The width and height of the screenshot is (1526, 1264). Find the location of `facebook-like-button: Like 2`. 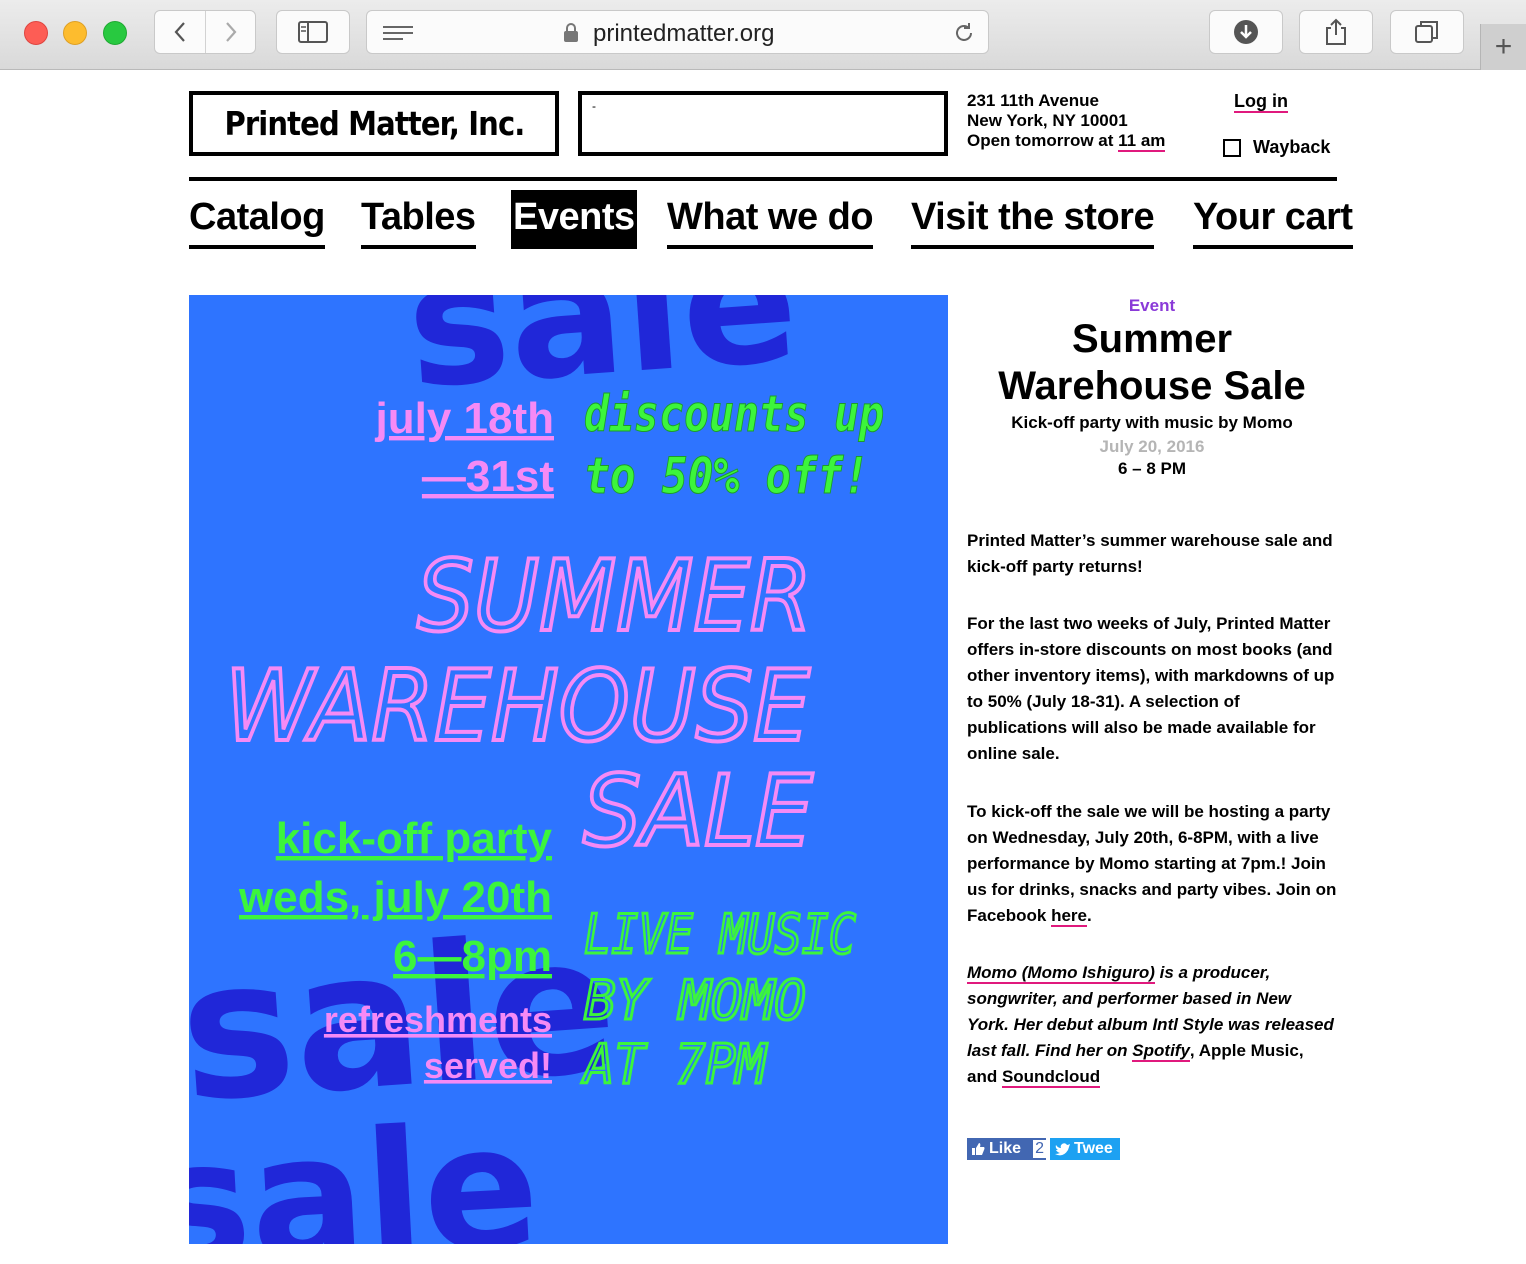

facebook-like-button: Like 2 is located at coordinates (1006, 1149).